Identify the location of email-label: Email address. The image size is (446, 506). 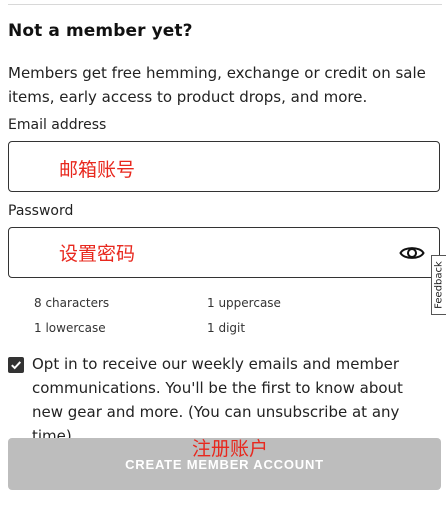
(57, 125).